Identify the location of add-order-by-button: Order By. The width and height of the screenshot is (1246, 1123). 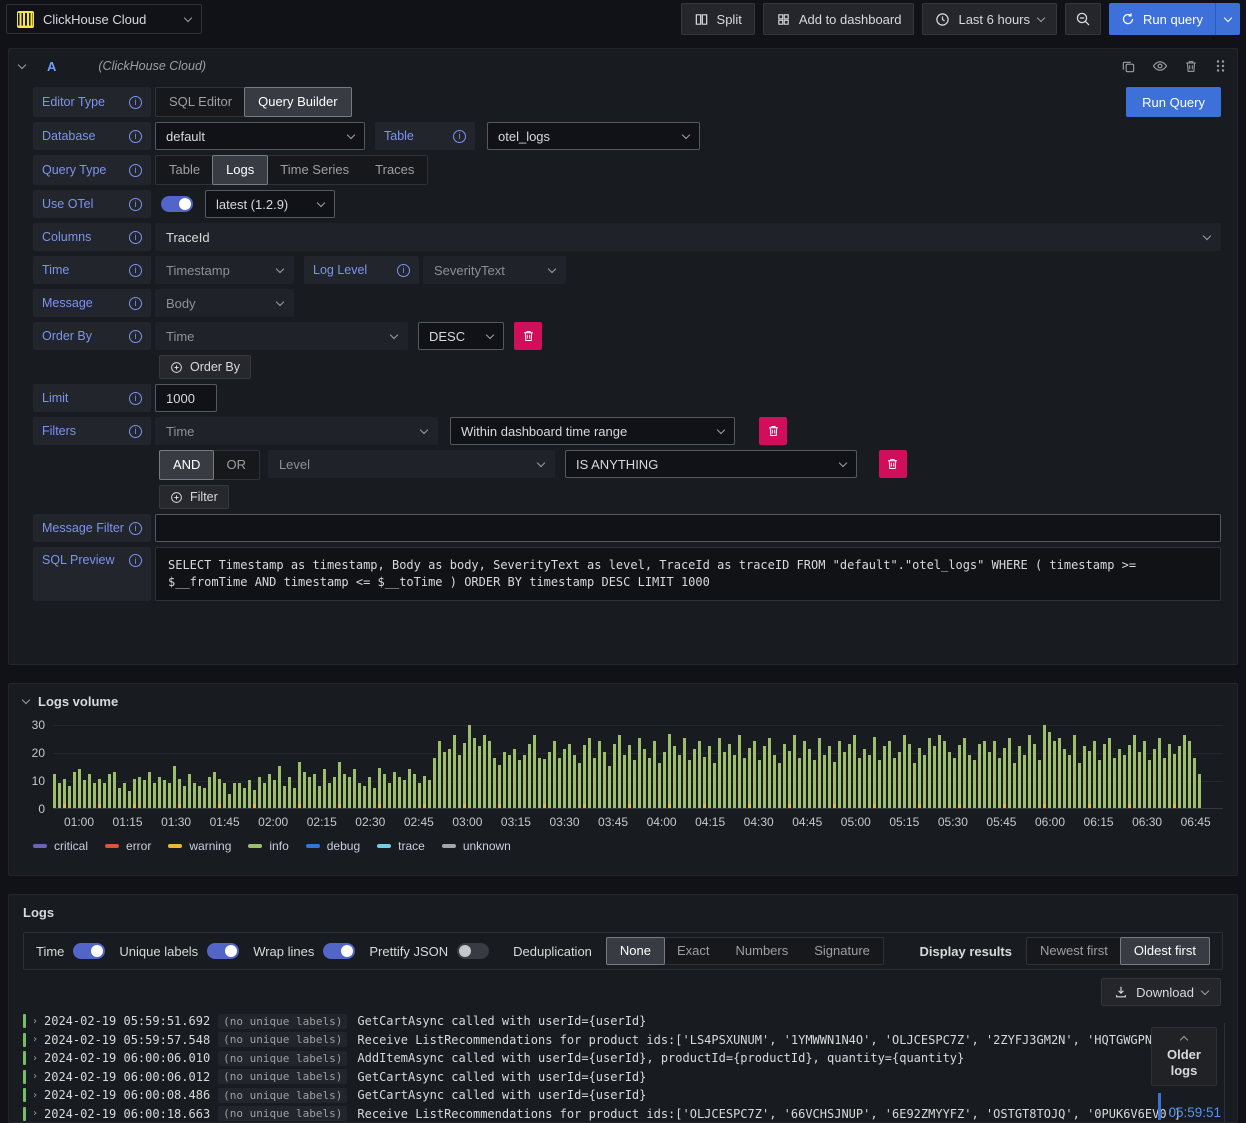
(205, 367).